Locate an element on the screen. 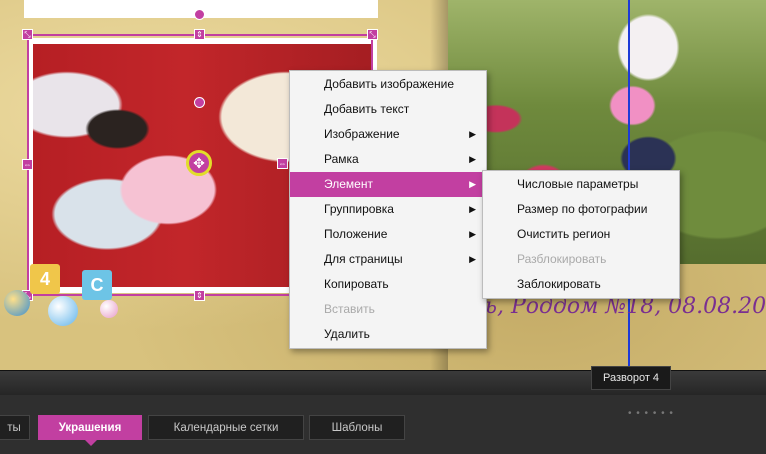 This screenshot has height=454, width=766. menu-item-label: Заблокировать is located at coordinates (559, 284).